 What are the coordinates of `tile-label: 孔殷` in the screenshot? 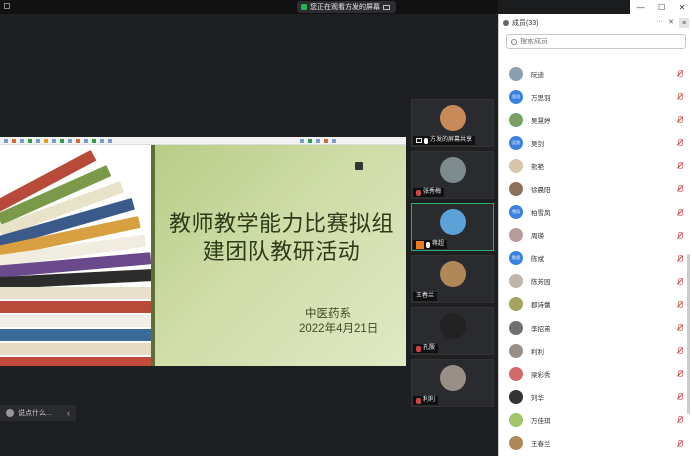 It's located at (426, 348).